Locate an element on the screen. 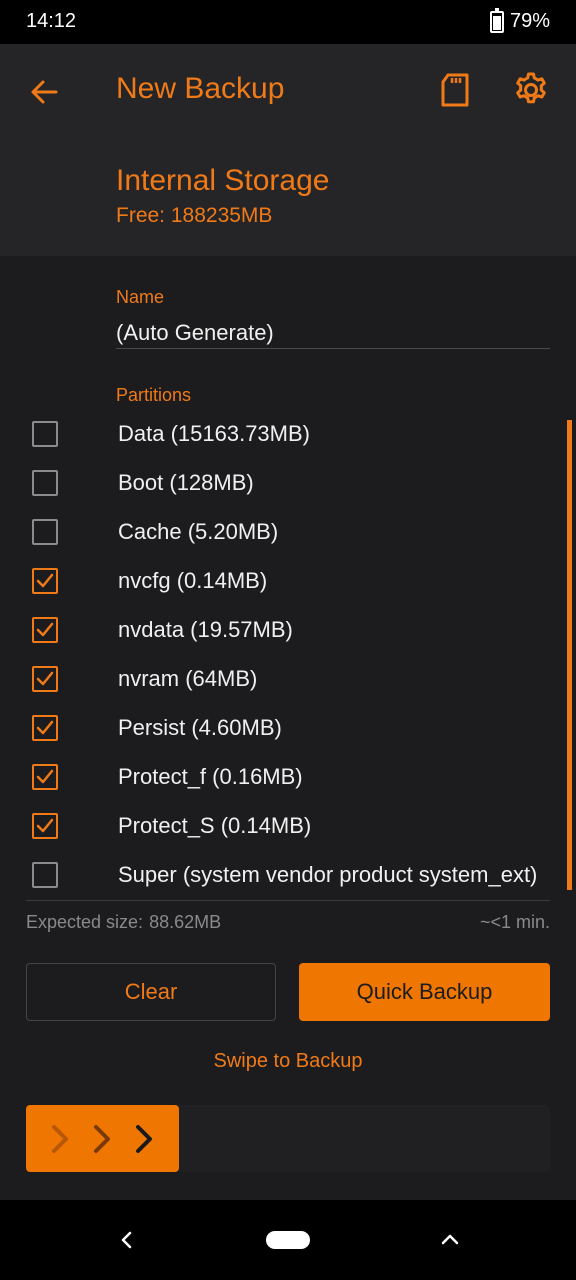 Image resolution: width=576 pixels, height=1280 pixels. clear-button: Clear is located at coordinates (151, 992).